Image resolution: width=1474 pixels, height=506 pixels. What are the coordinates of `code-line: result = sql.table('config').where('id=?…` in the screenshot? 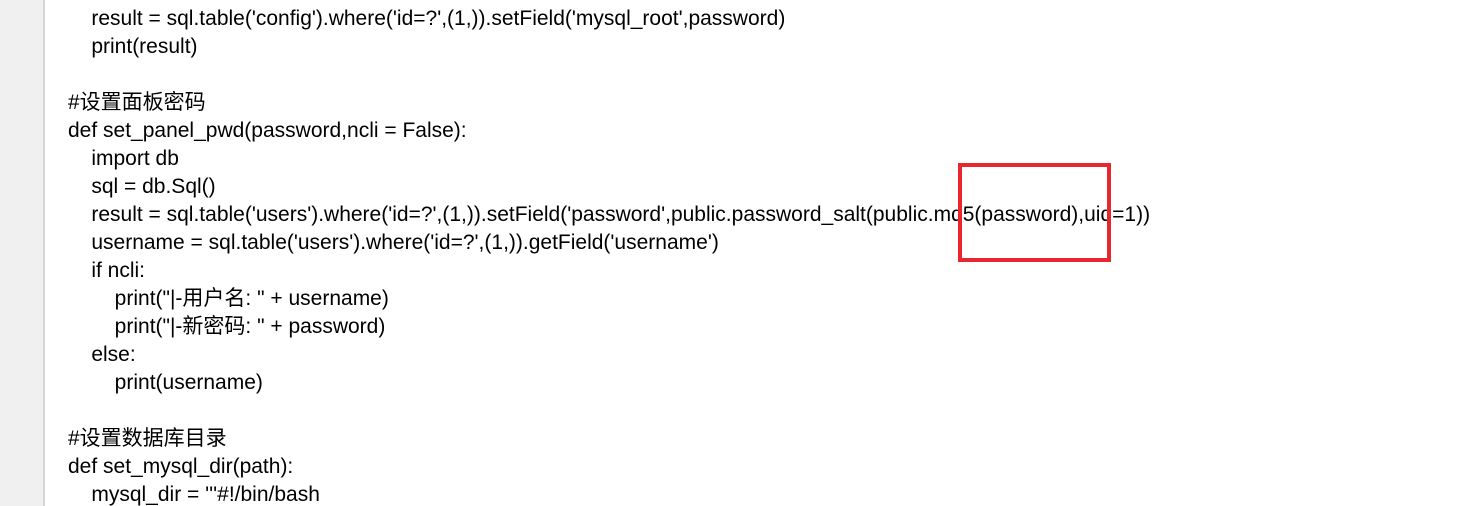 It's located at (427, 18).